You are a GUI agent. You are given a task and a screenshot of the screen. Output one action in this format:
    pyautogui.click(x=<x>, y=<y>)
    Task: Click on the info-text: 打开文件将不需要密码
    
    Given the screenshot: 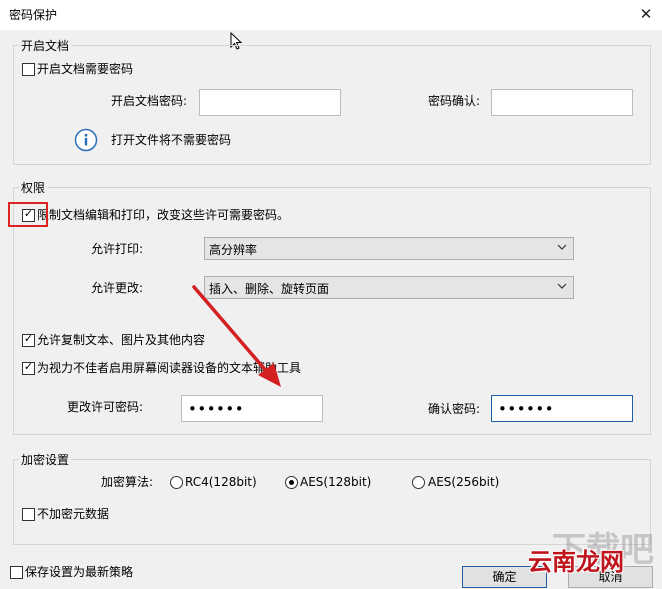 What is the action you would take?
    pyautogui.click(x=171, y=140)
    